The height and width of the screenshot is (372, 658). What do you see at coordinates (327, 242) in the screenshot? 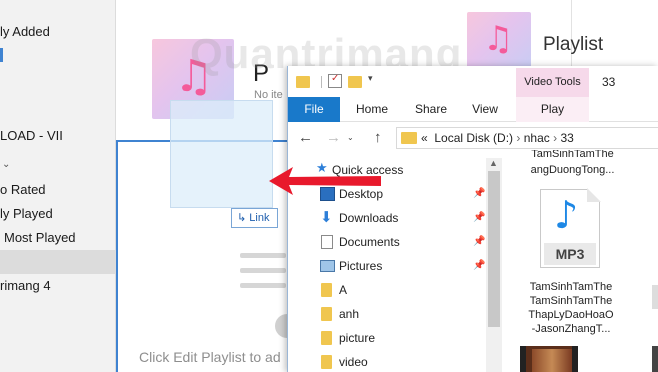
I see `documents-icon` at bounding box center [327, 242].